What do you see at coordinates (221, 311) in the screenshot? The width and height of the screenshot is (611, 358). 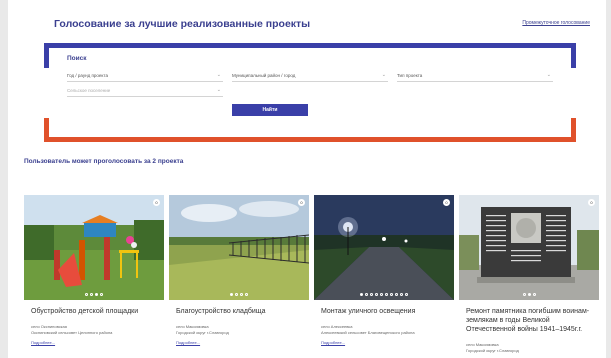 I see `card-title: Благоустройство кладбища` at bounding box center [221, 311].